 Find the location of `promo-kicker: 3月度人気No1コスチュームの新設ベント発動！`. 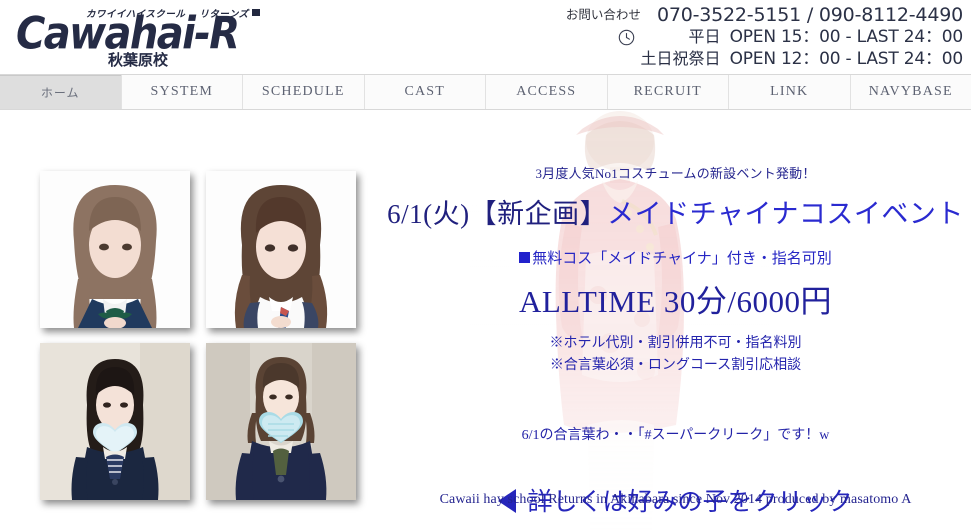

promo-kicker: 3月度人気No1コスチュームの新設ベント発動！ is located at coordinates (675, 173).